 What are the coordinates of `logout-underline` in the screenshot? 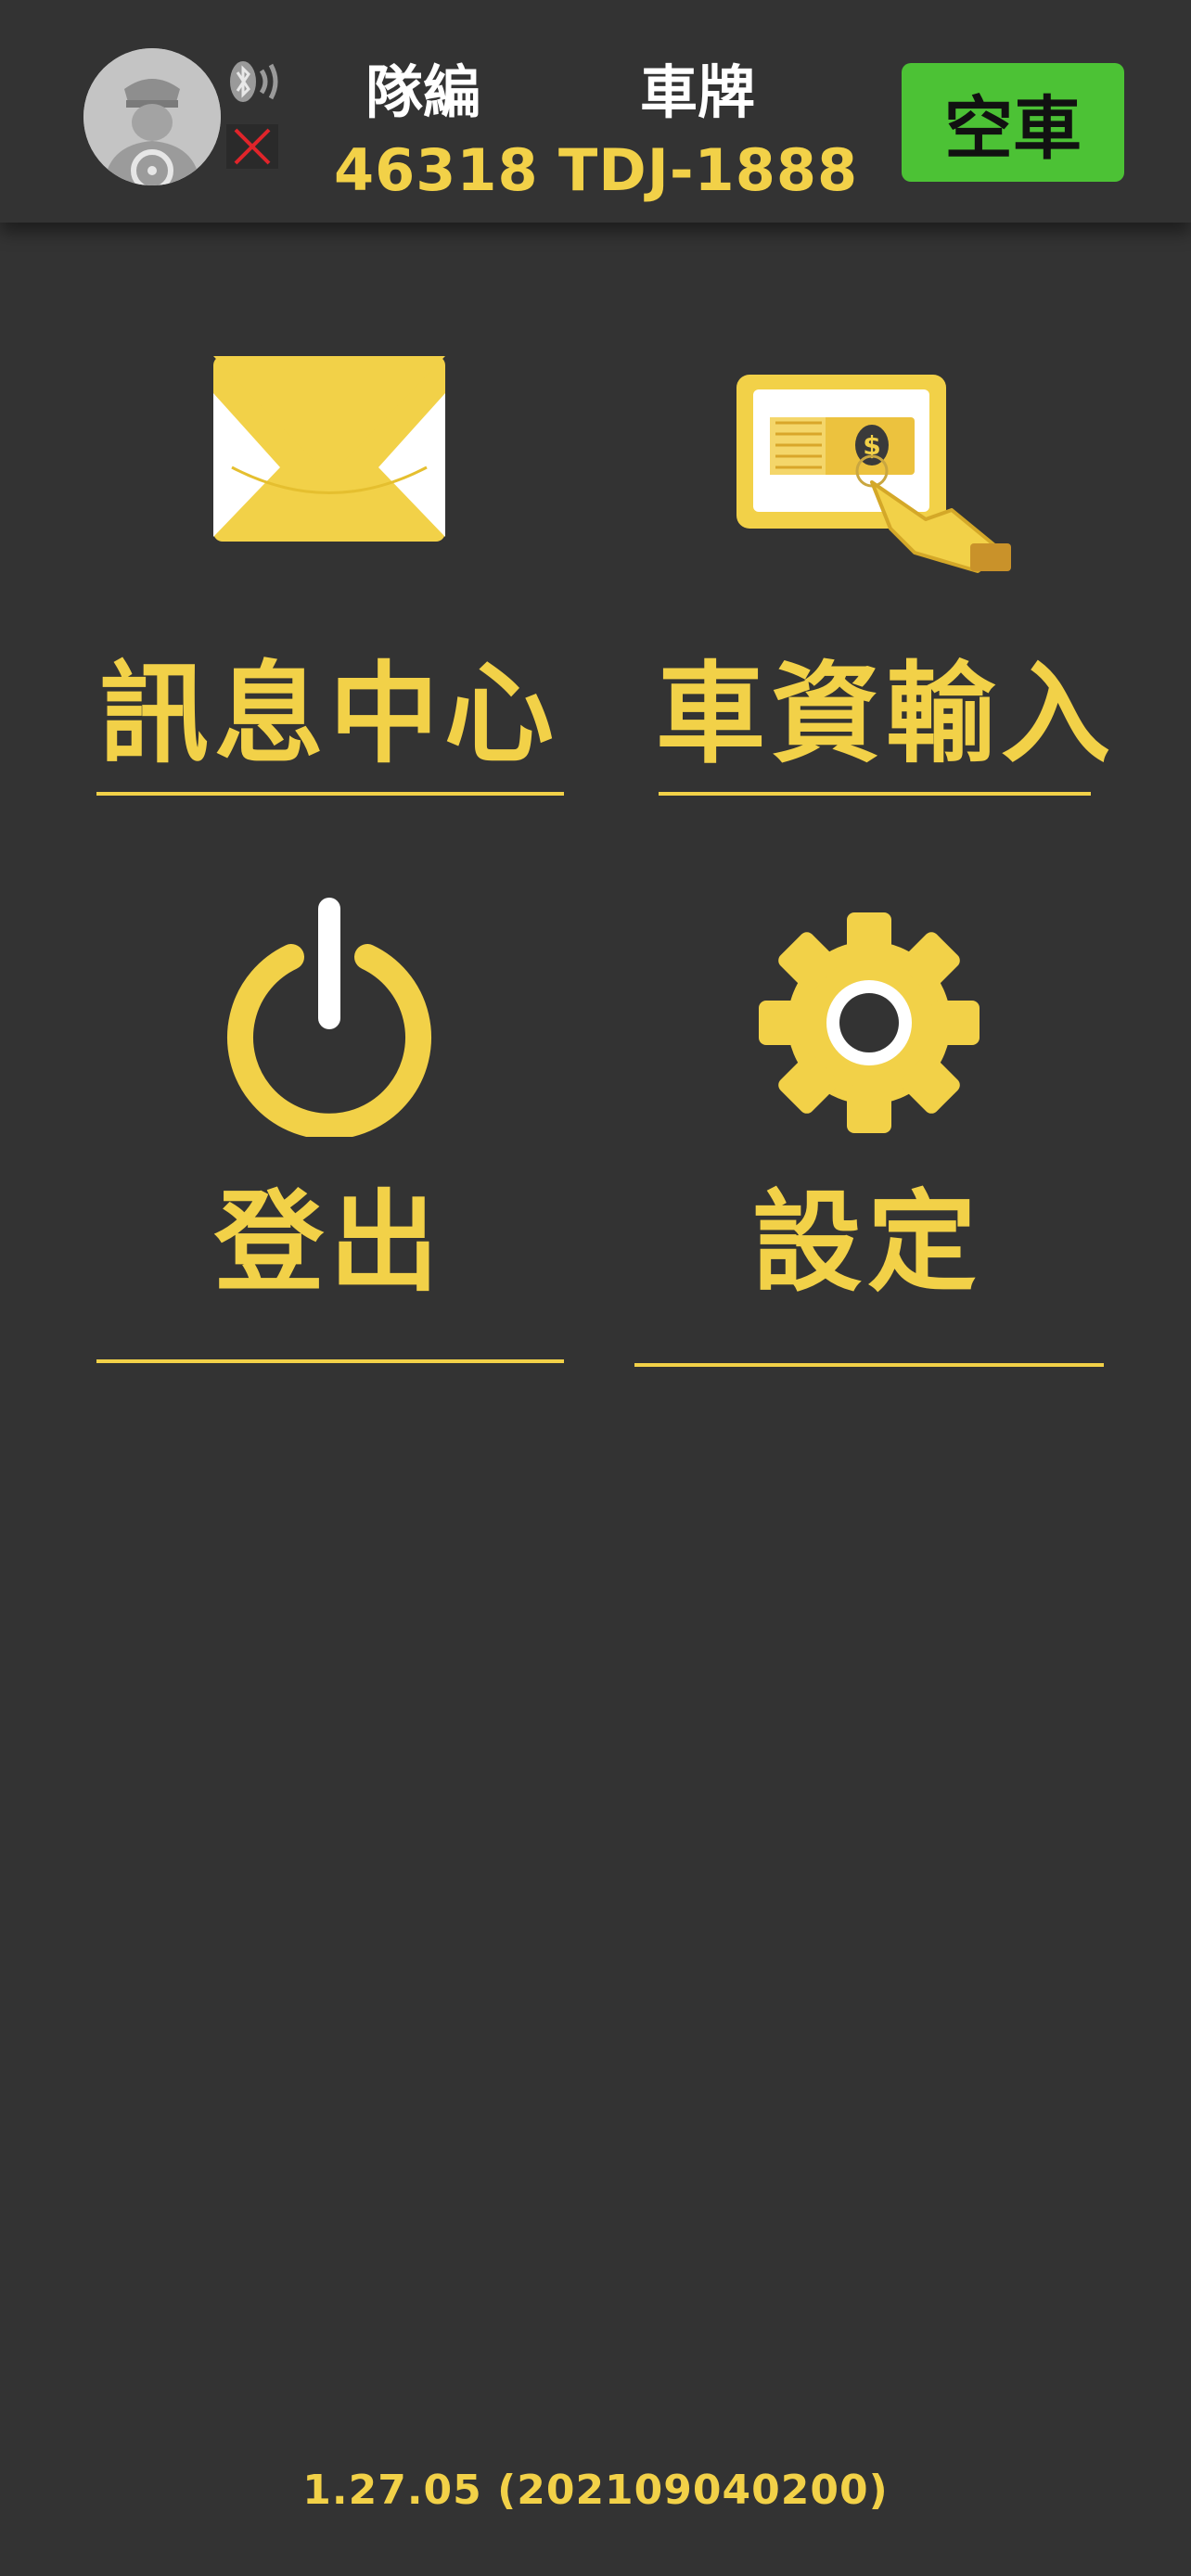 It's located at (330, 1361).